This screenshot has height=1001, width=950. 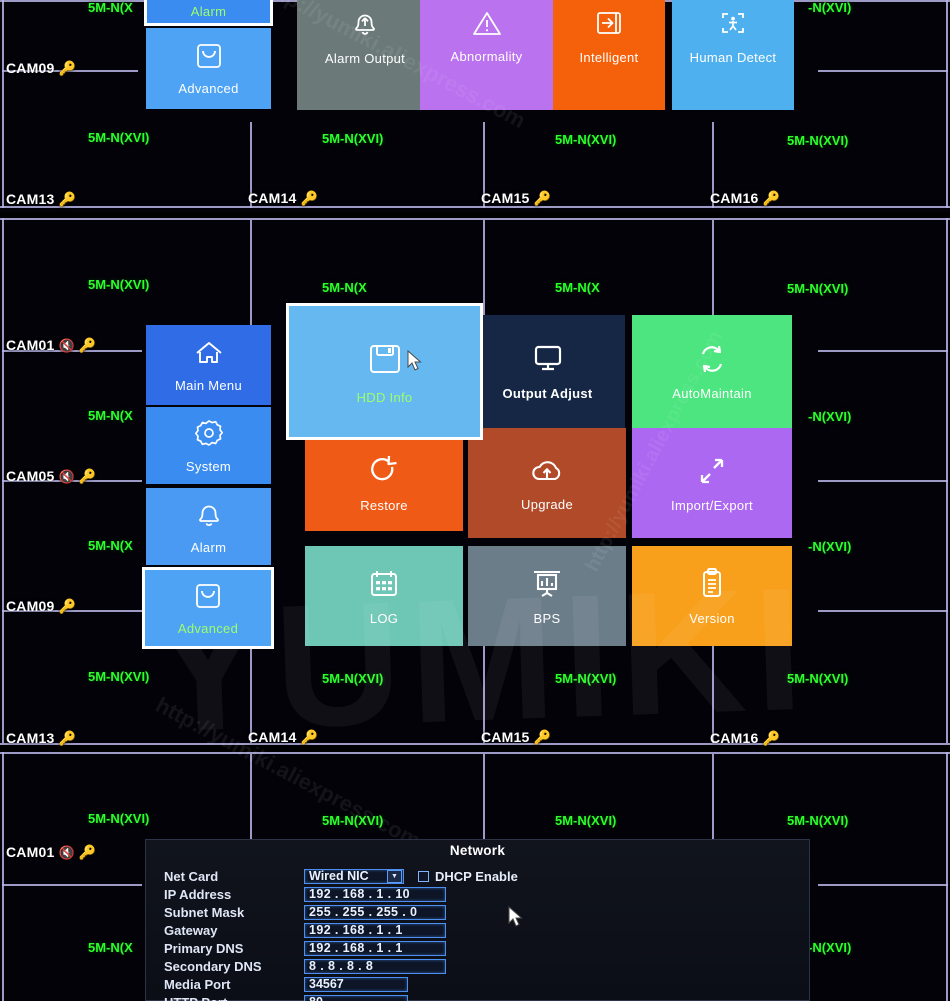 I want to click on cam-label-cam01: CAM01 🔇 🔑, so click(x=51, y=345).